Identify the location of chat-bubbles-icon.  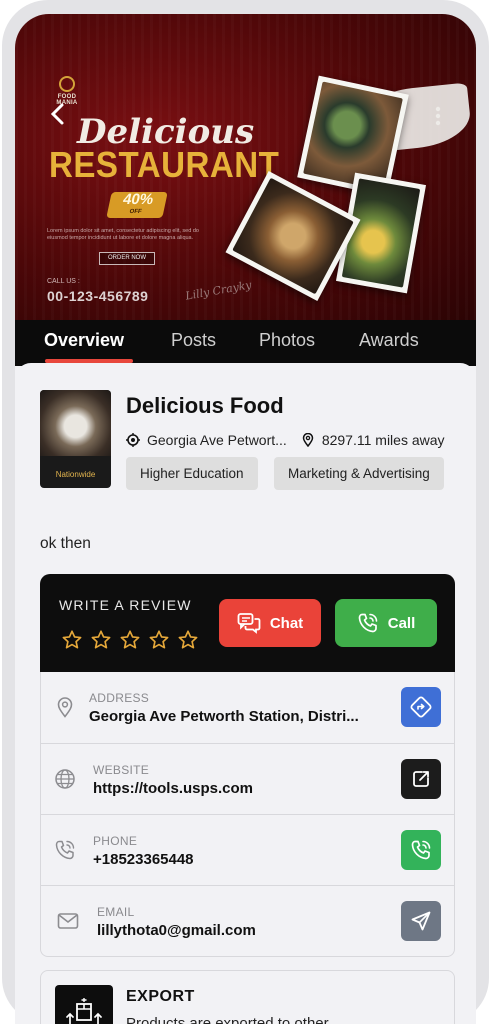
(249, 623).